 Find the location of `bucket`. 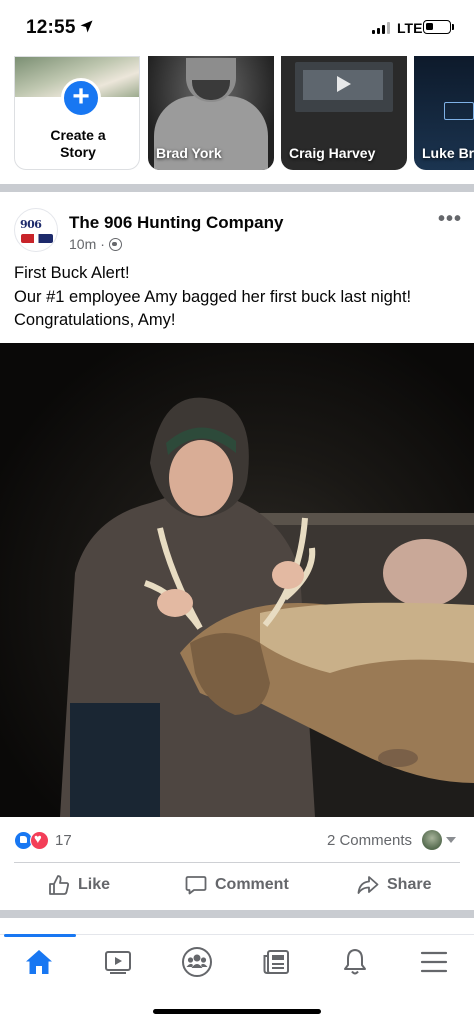

bucket is located at coordinates (425, 573).